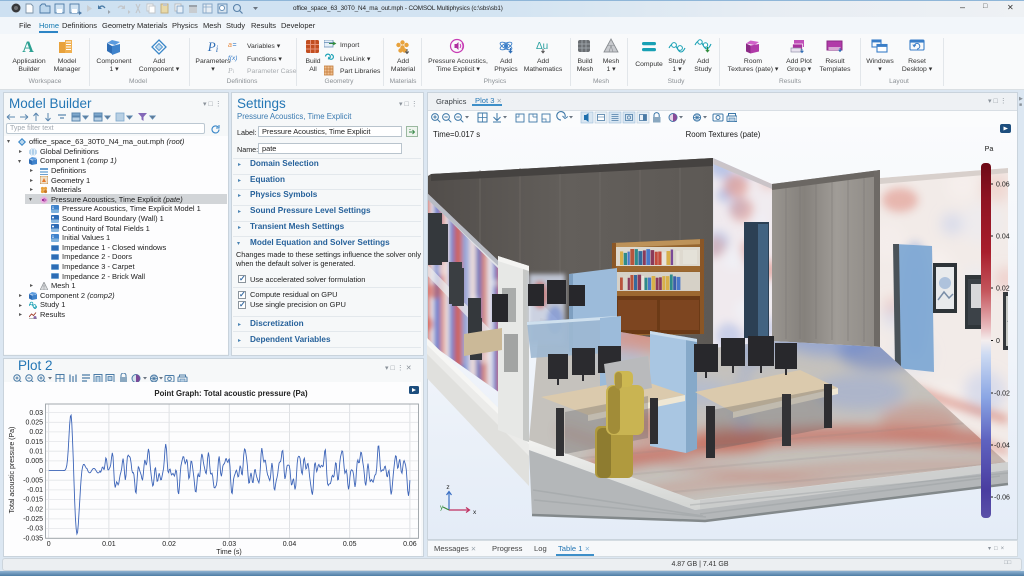  I want to click on svg-text: -0.025, so click(33, 519).